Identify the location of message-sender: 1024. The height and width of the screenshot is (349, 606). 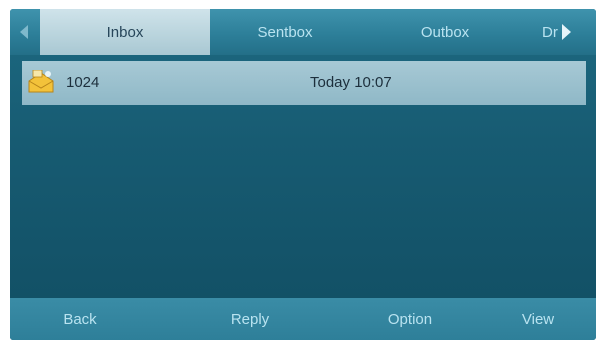
(83, 82).